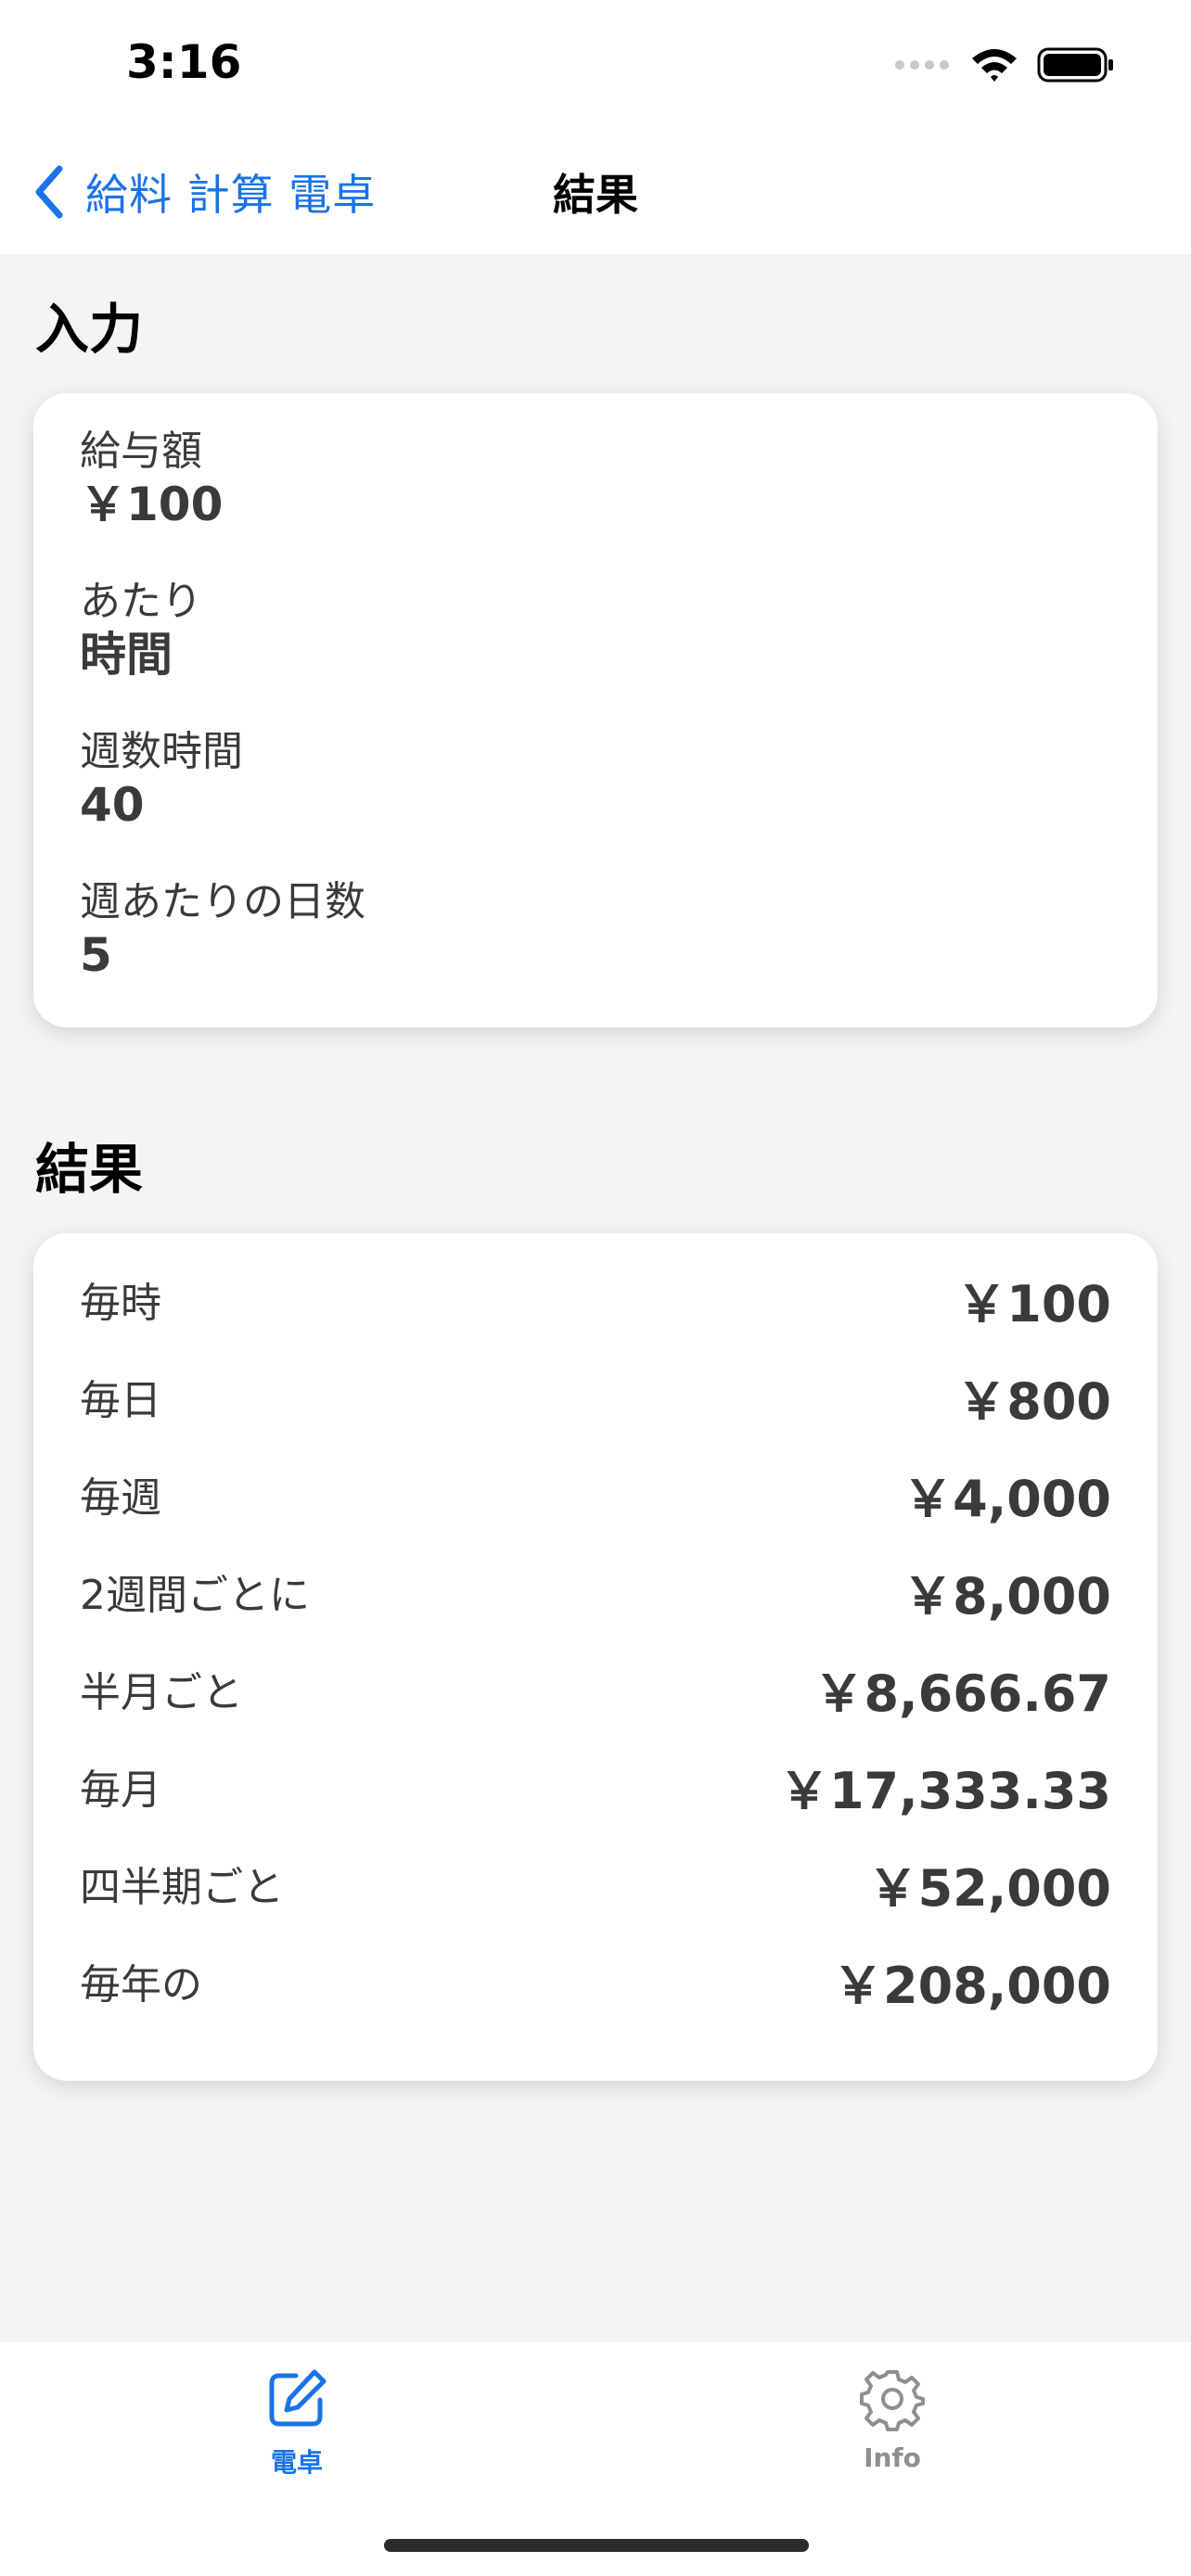  I want to click on home-indicator, so click(597, 2545).